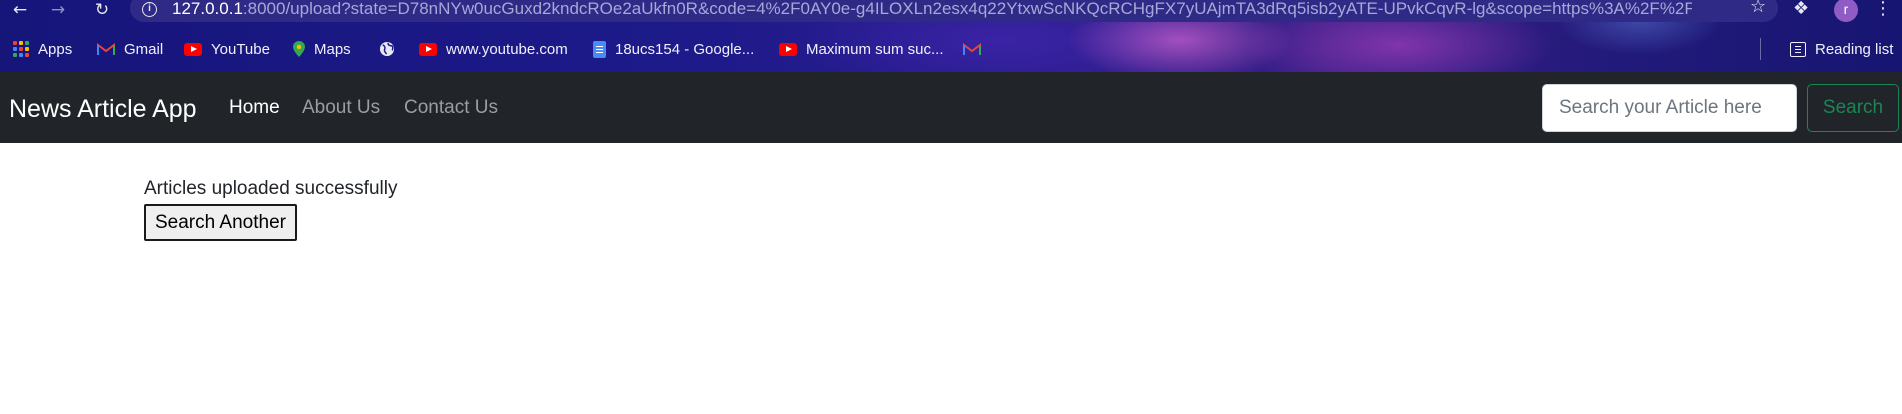  I want to click on upload-status-message: Articles uploaded successfully, so click(271, 188).